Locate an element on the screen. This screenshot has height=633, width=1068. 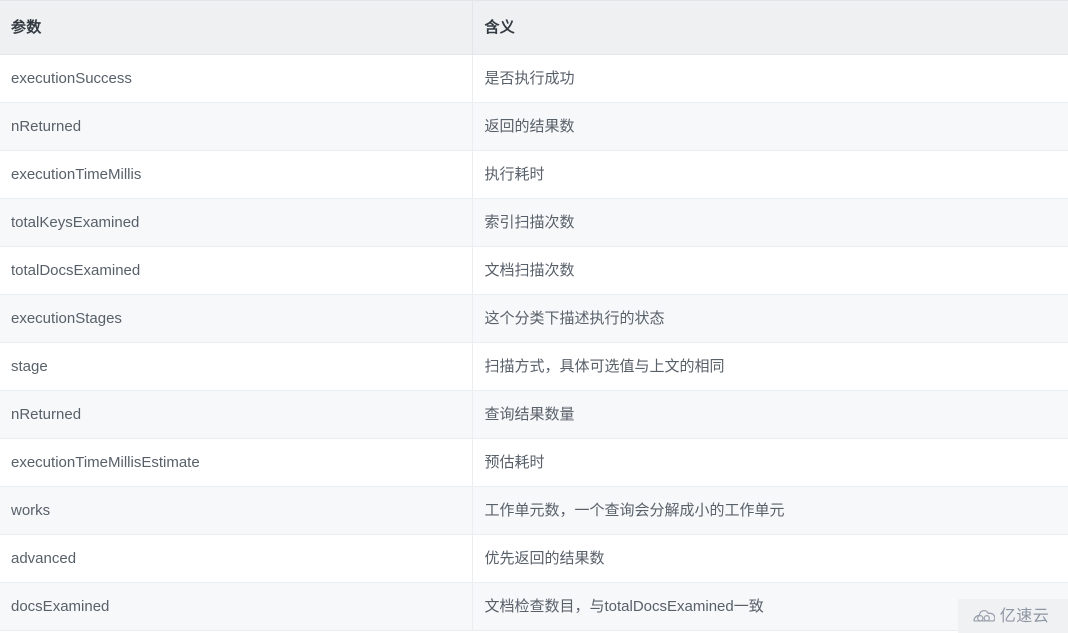
table-row: executionTimeMillis 执行耗时 is located at coordinates (534, 174).